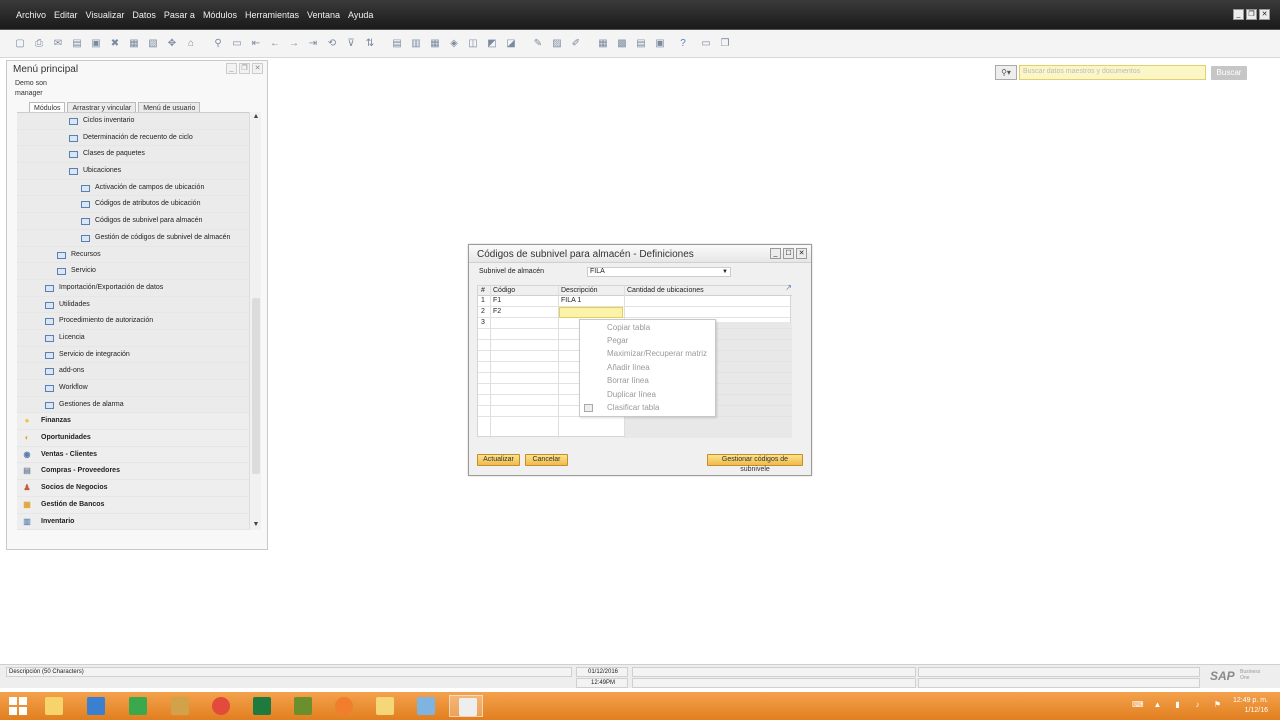 The height and width of the screenshot is (720, 1280). I want to click on form-settings-icon: ▦, so click(603, 44).